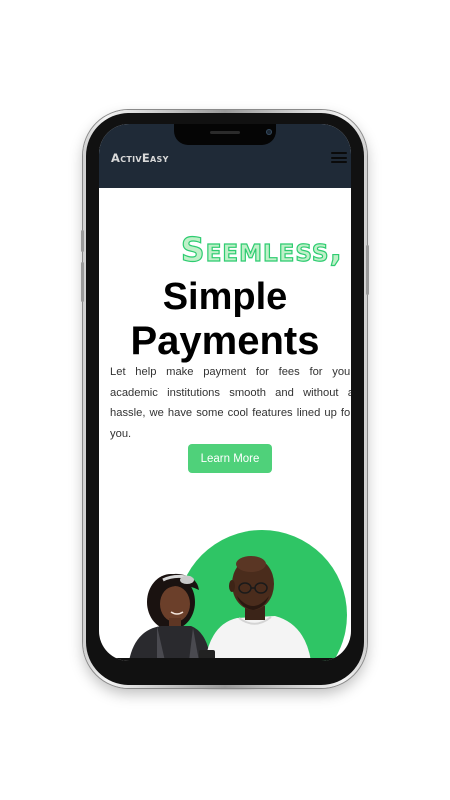  Describe the element at coordinates (258, 608) in the screenshot. I see `man-figure` at that location.